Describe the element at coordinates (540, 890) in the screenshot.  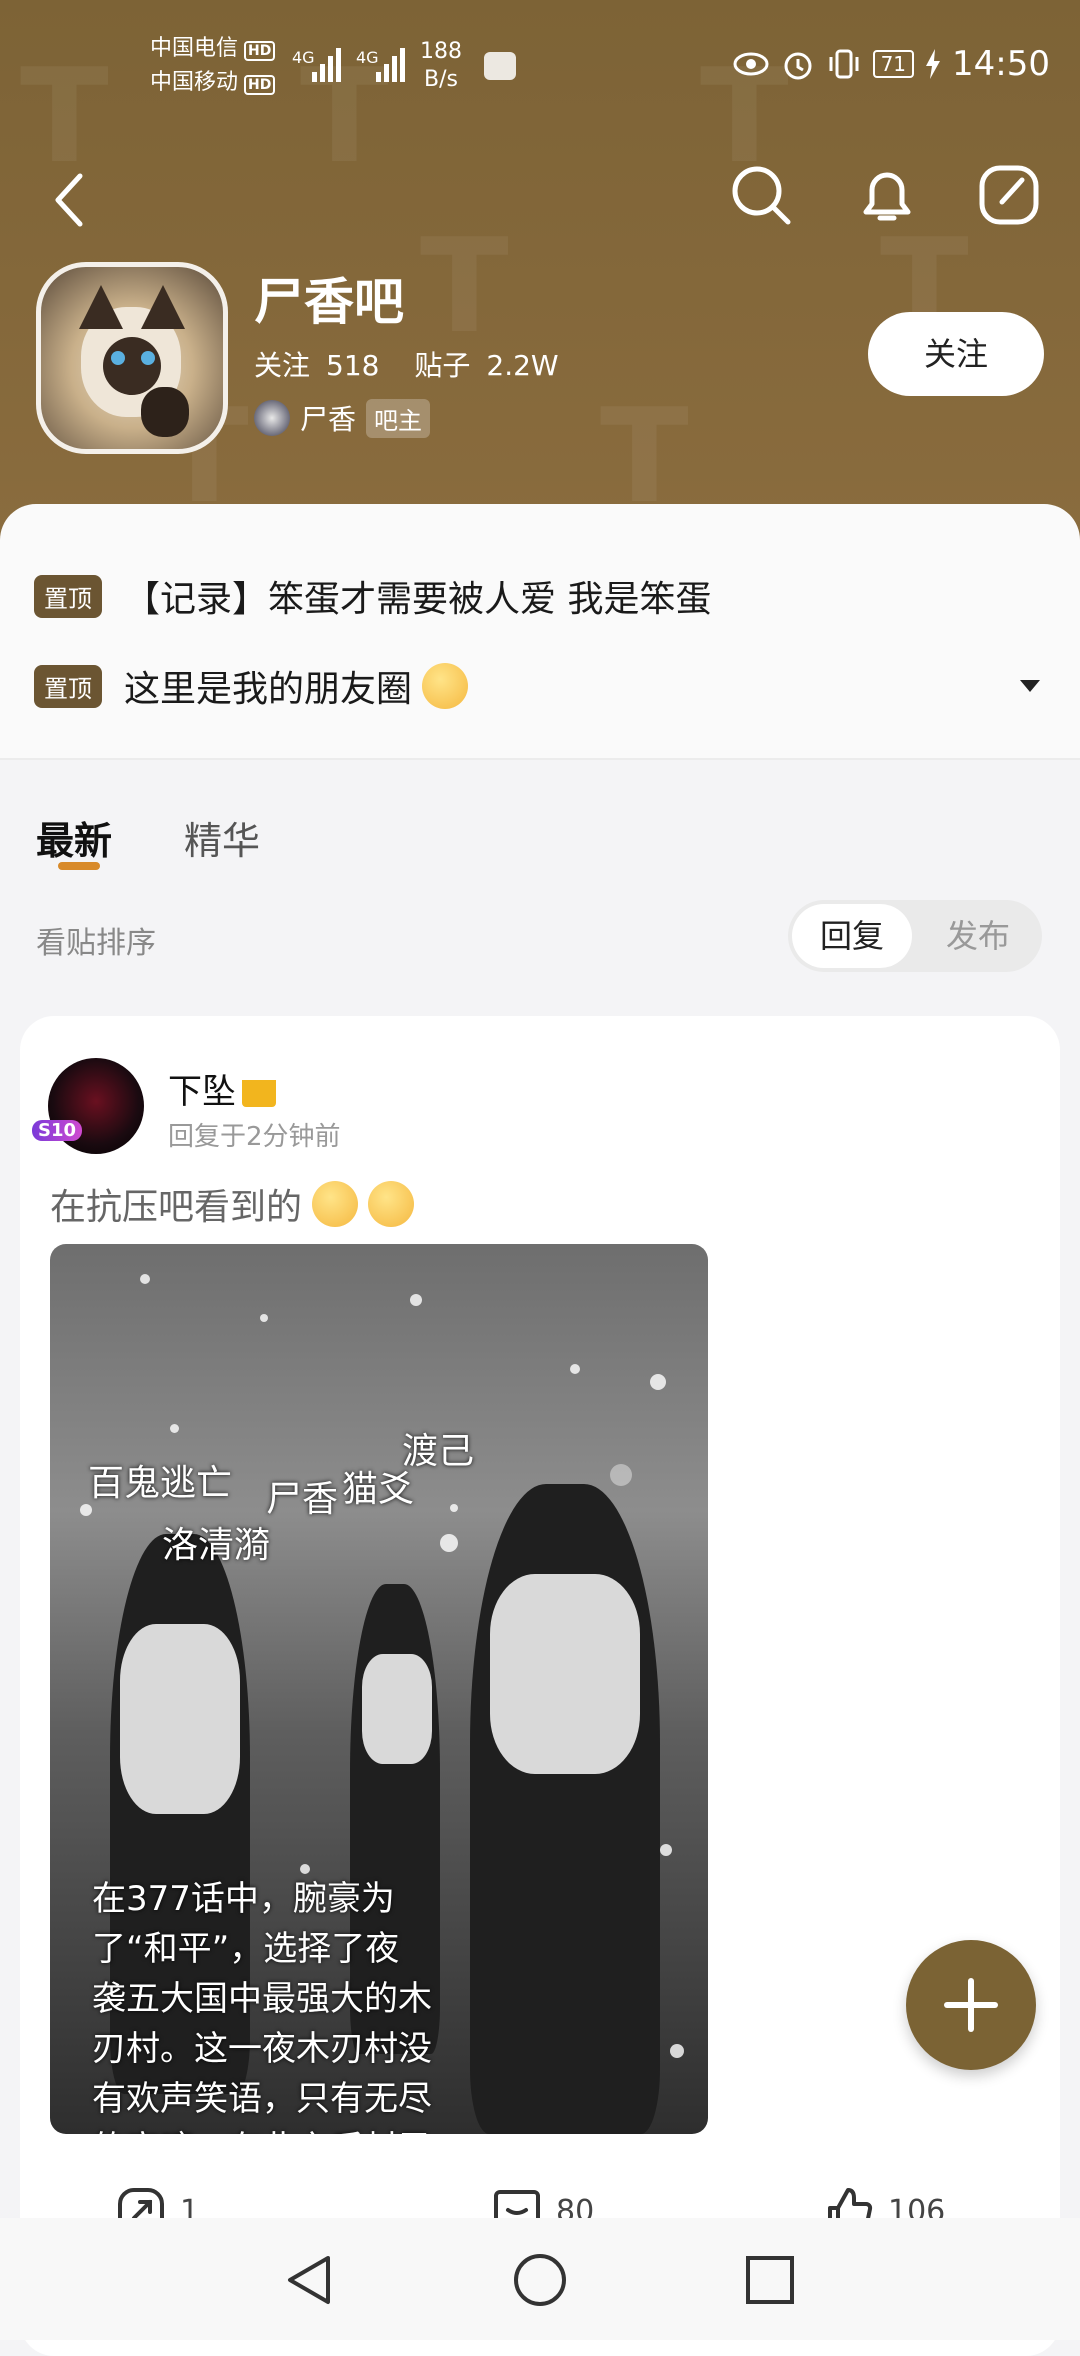
I see `tabs-area: 最新 精华 看贴排序 回复 发布` at that location.